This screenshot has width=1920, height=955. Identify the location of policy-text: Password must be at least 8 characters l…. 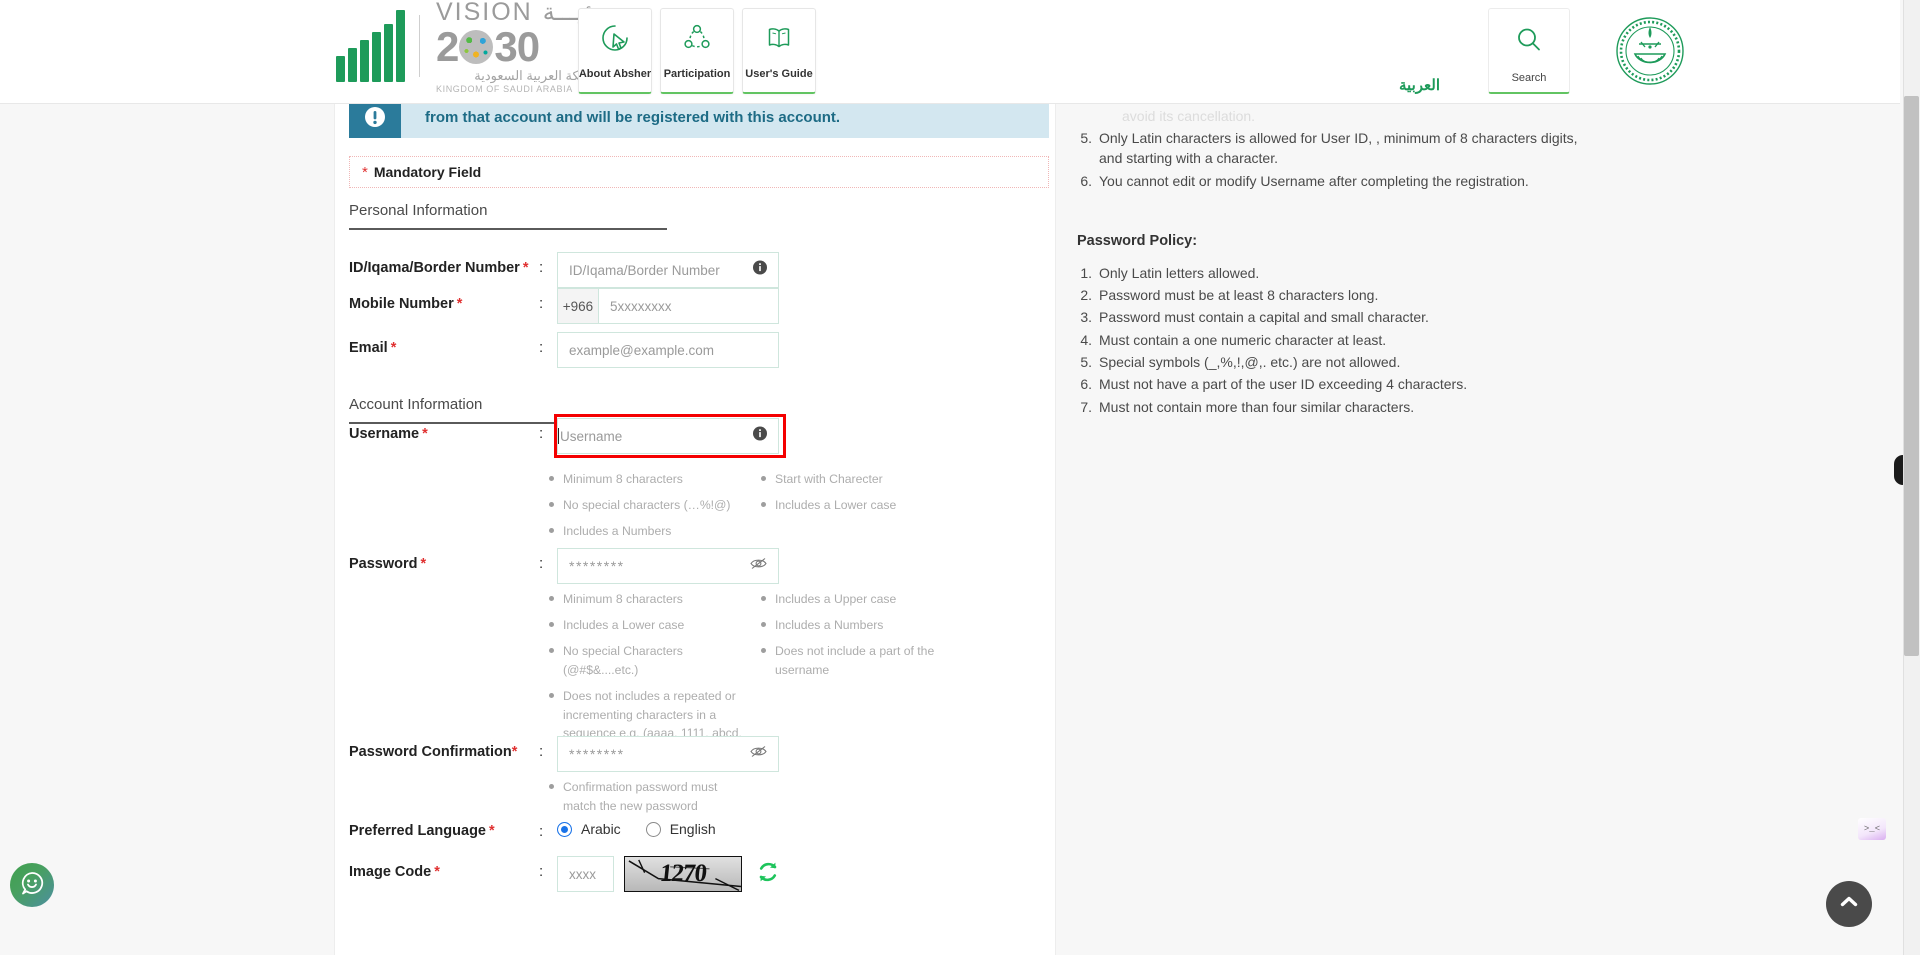
(1239, 295).